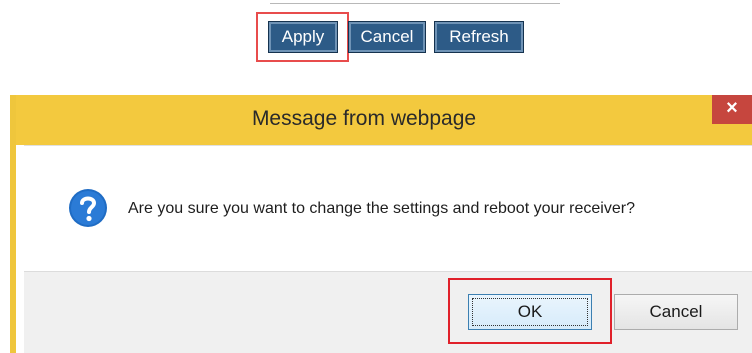 The width and height of the screenshot is (752, 353). Describe the element at coordinates (88, 208) in the screenshot. I see `question-icon` at that location.